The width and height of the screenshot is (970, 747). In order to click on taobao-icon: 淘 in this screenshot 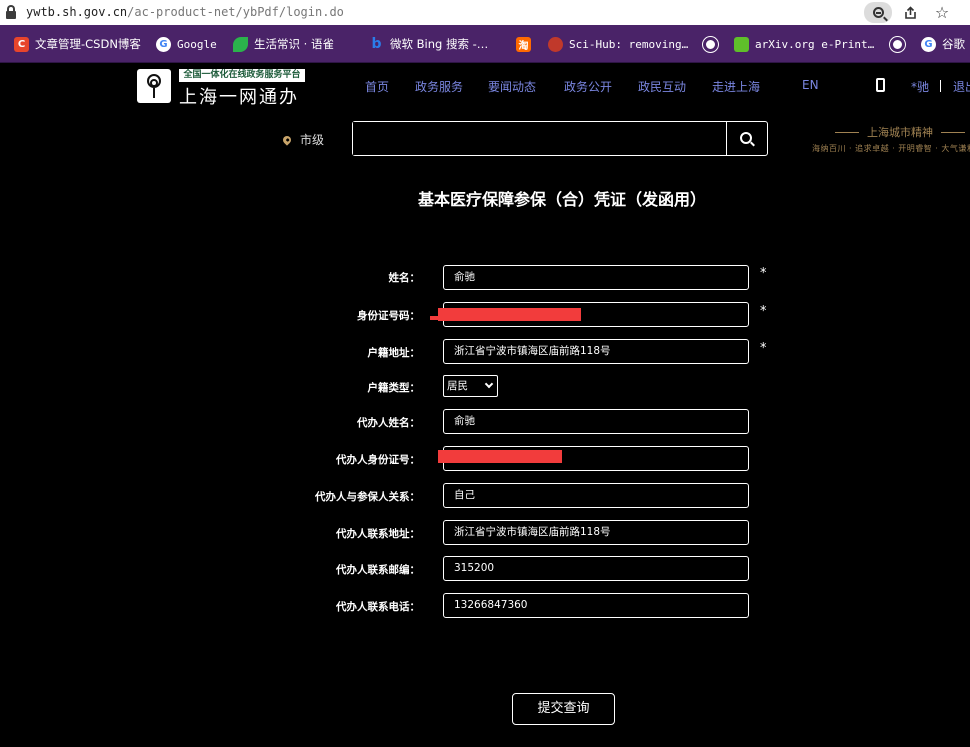, I will do `click(523, 44)`.